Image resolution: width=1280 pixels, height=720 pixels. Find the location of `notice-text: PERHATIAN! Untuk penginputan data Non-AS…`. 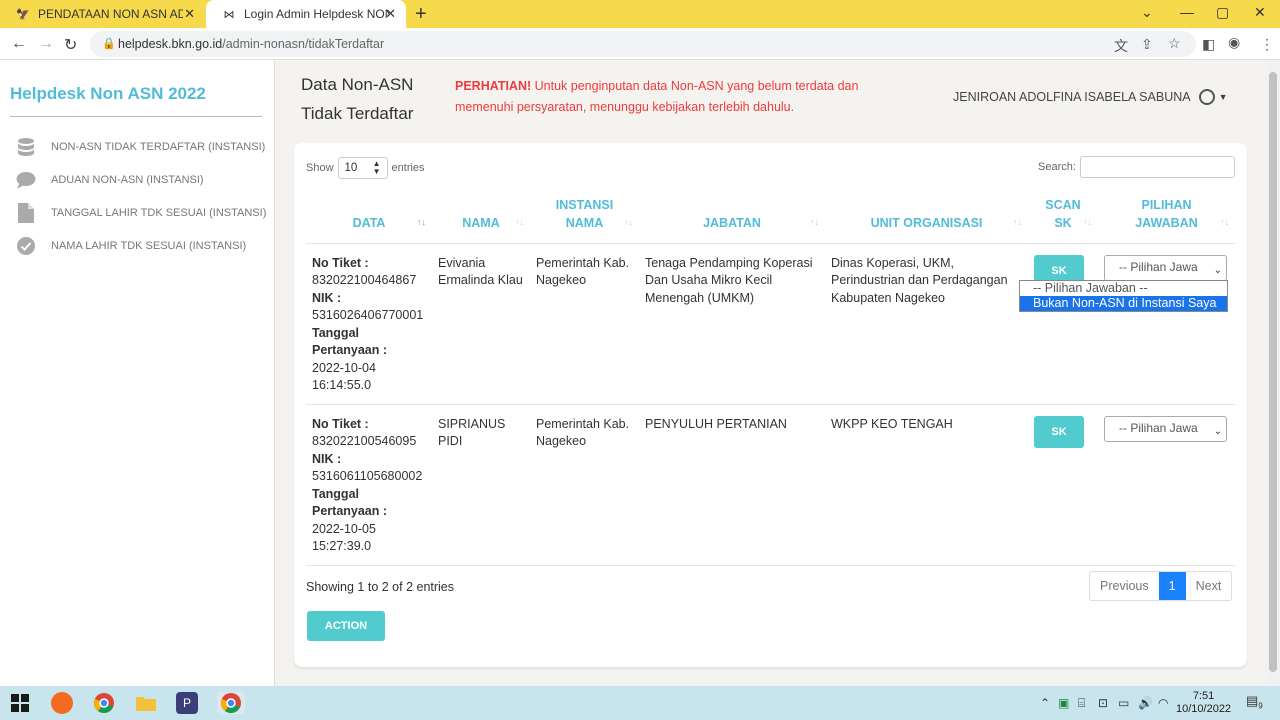

notice-text: PERHATIAN! Untuk penginputan data Non-AS… is located at coordinates (685, 97).